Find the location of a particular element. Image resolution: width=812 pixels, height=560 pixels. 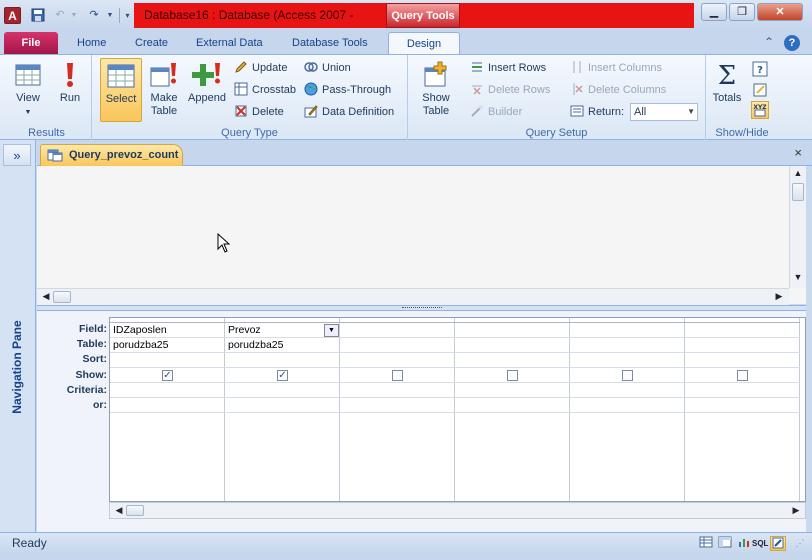

customize-qat-icon: ▾ is located at coordinates (127, 15).